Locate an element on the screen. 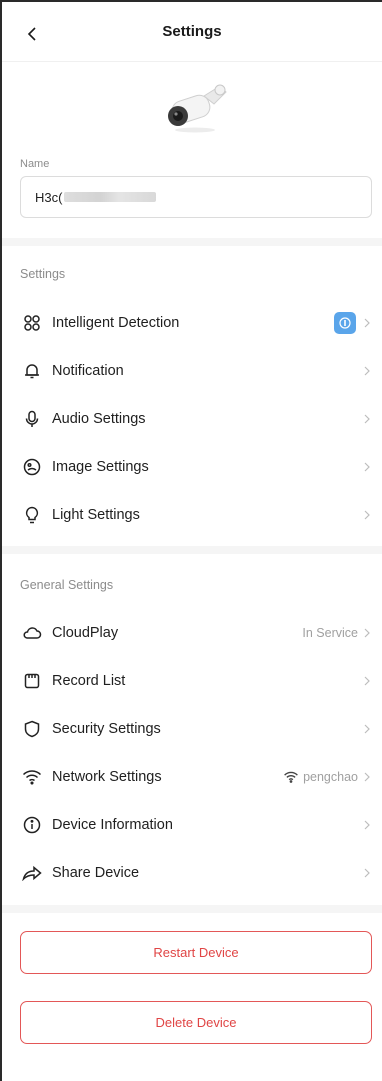 This screenshot has height=1081, width=382. settings-section-title: Settings is located at coordinates (43, 274).